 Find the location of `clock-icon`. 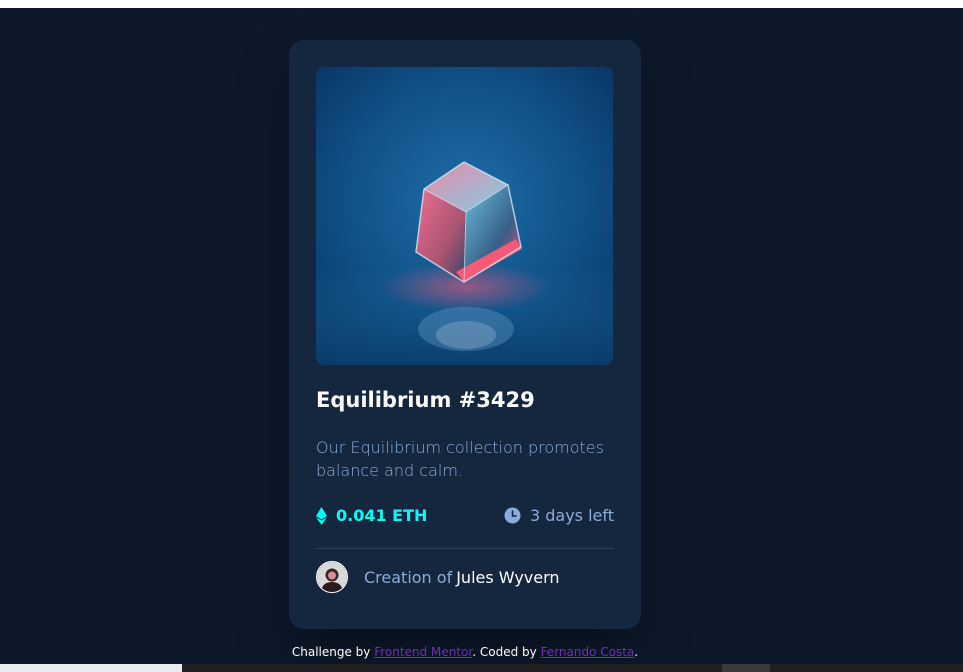

clock-icon is located at coordinates (512, 515).